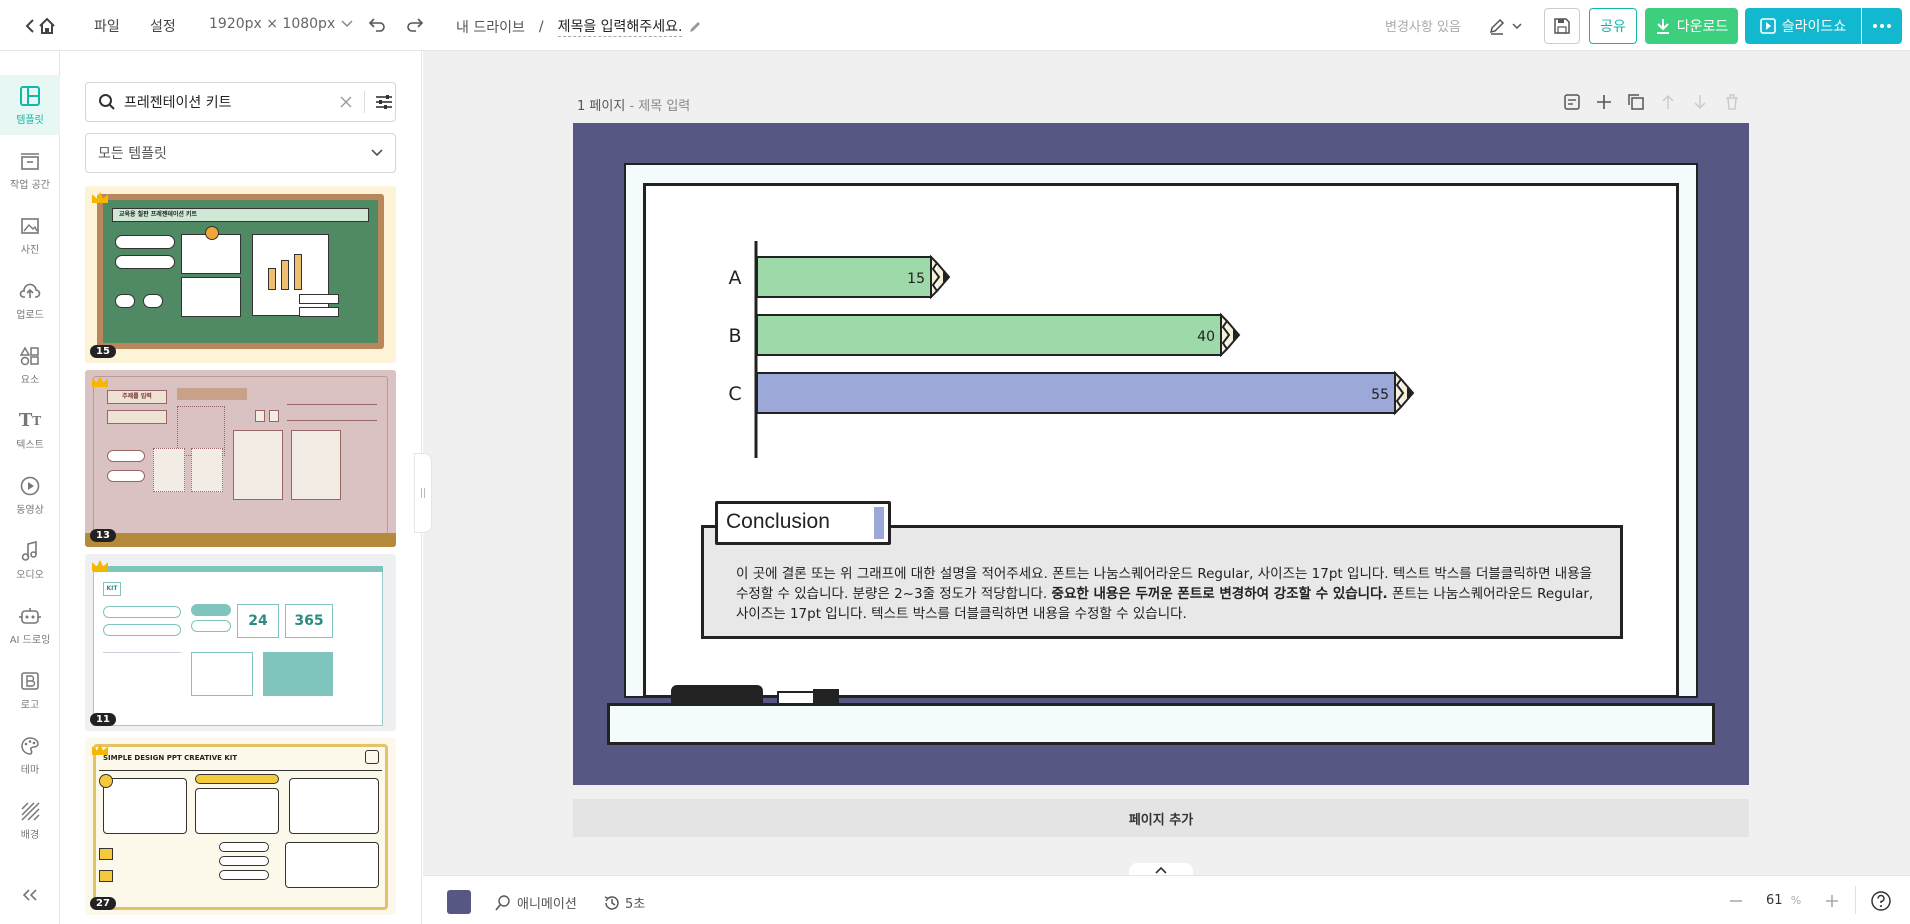 The image size is (1910, 924). Describe the element at coordinates (1505, 26) in the screenshot. I see `pen-tool-dropdown` at that location.